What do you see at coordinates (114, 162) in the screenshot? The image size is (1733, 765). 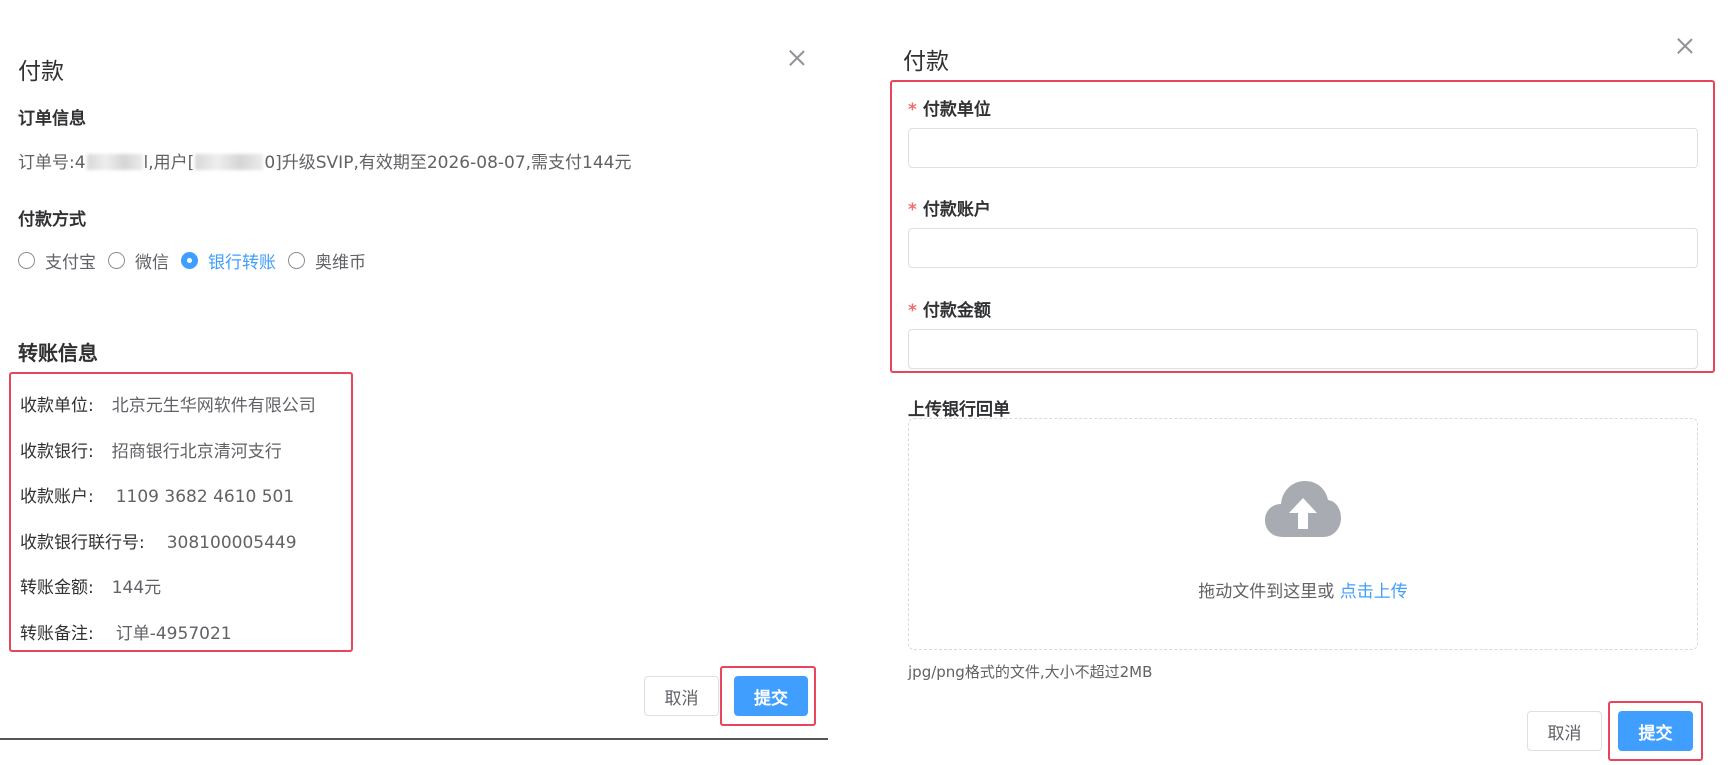 I see `redacted-order-id` at bounding box center [114, 162].